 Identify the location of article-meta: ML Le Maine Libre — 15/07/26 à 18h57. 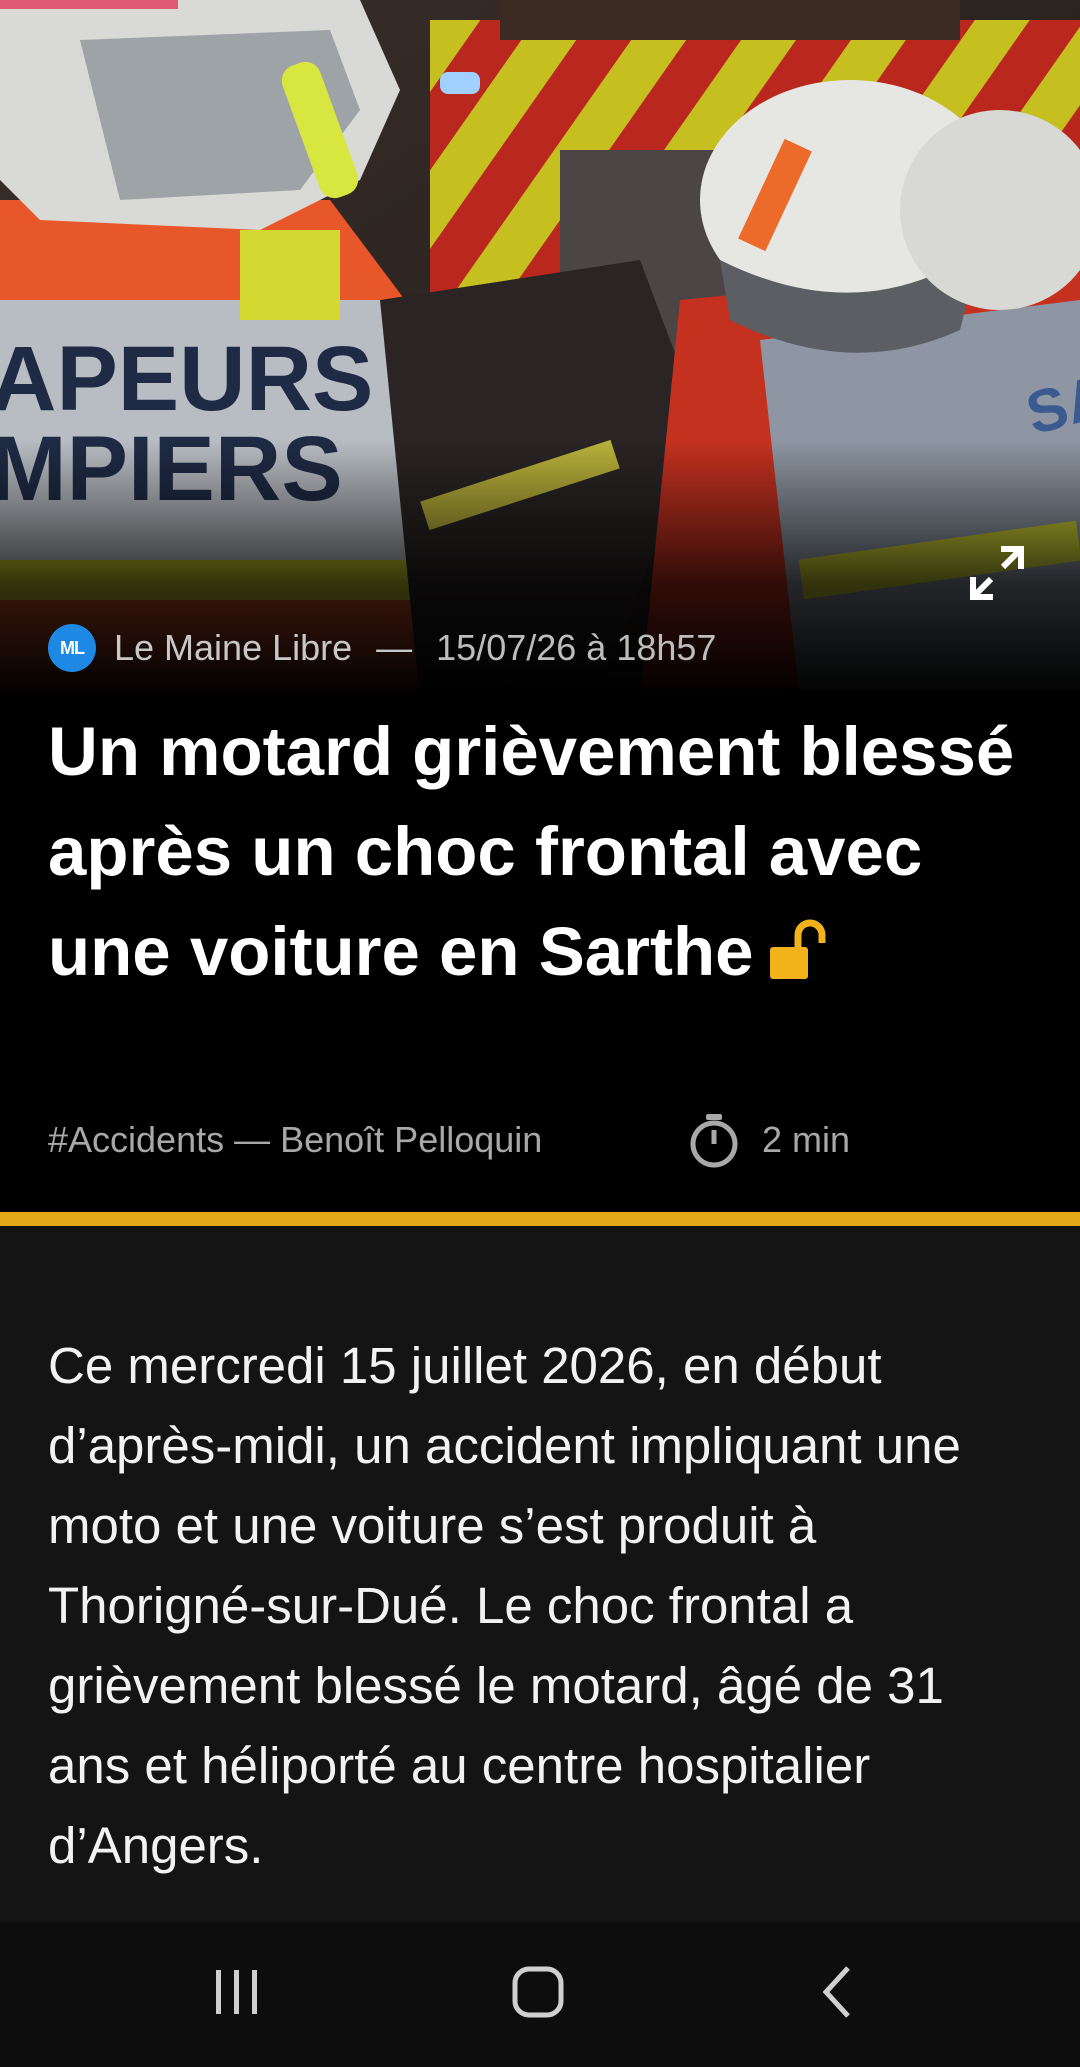
(382, 648).